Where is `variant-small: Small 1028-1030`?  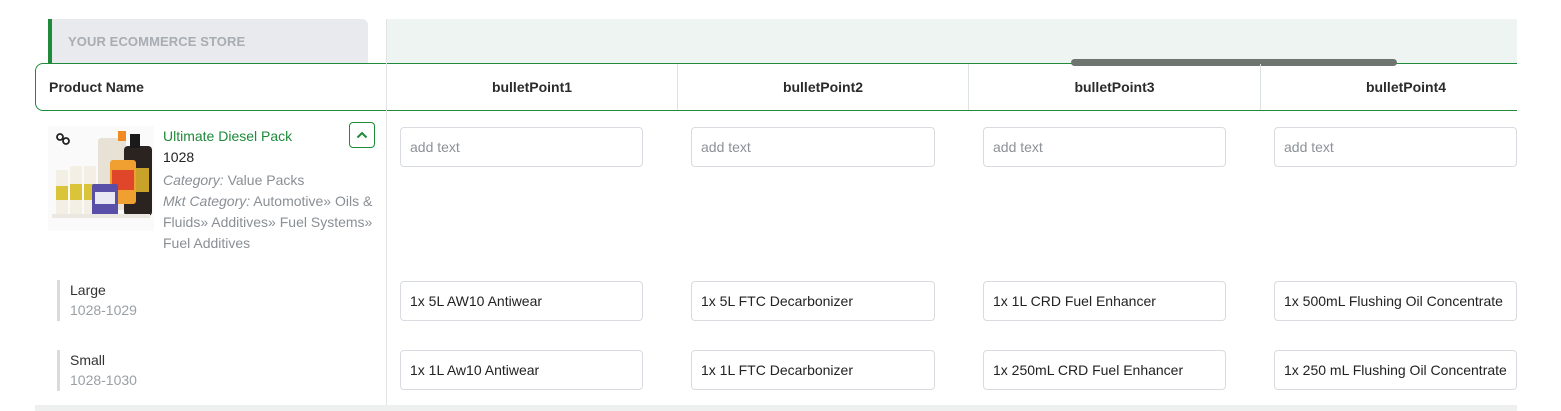 variant-small: Small 1028-1030 is located at coordinates (97, 370).